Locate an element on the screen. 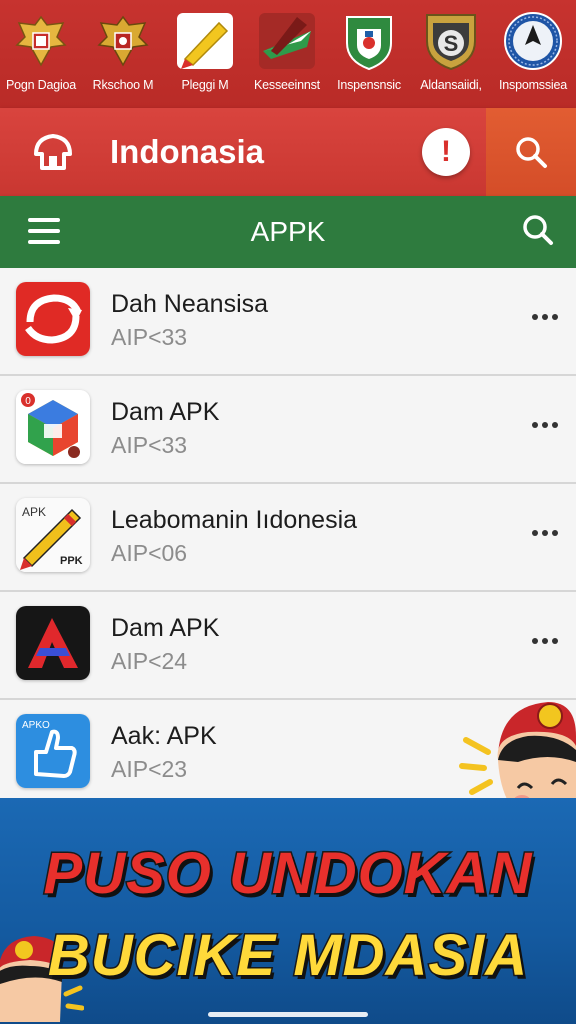  s-shield-icon: S is located at coordinates (451, 41).